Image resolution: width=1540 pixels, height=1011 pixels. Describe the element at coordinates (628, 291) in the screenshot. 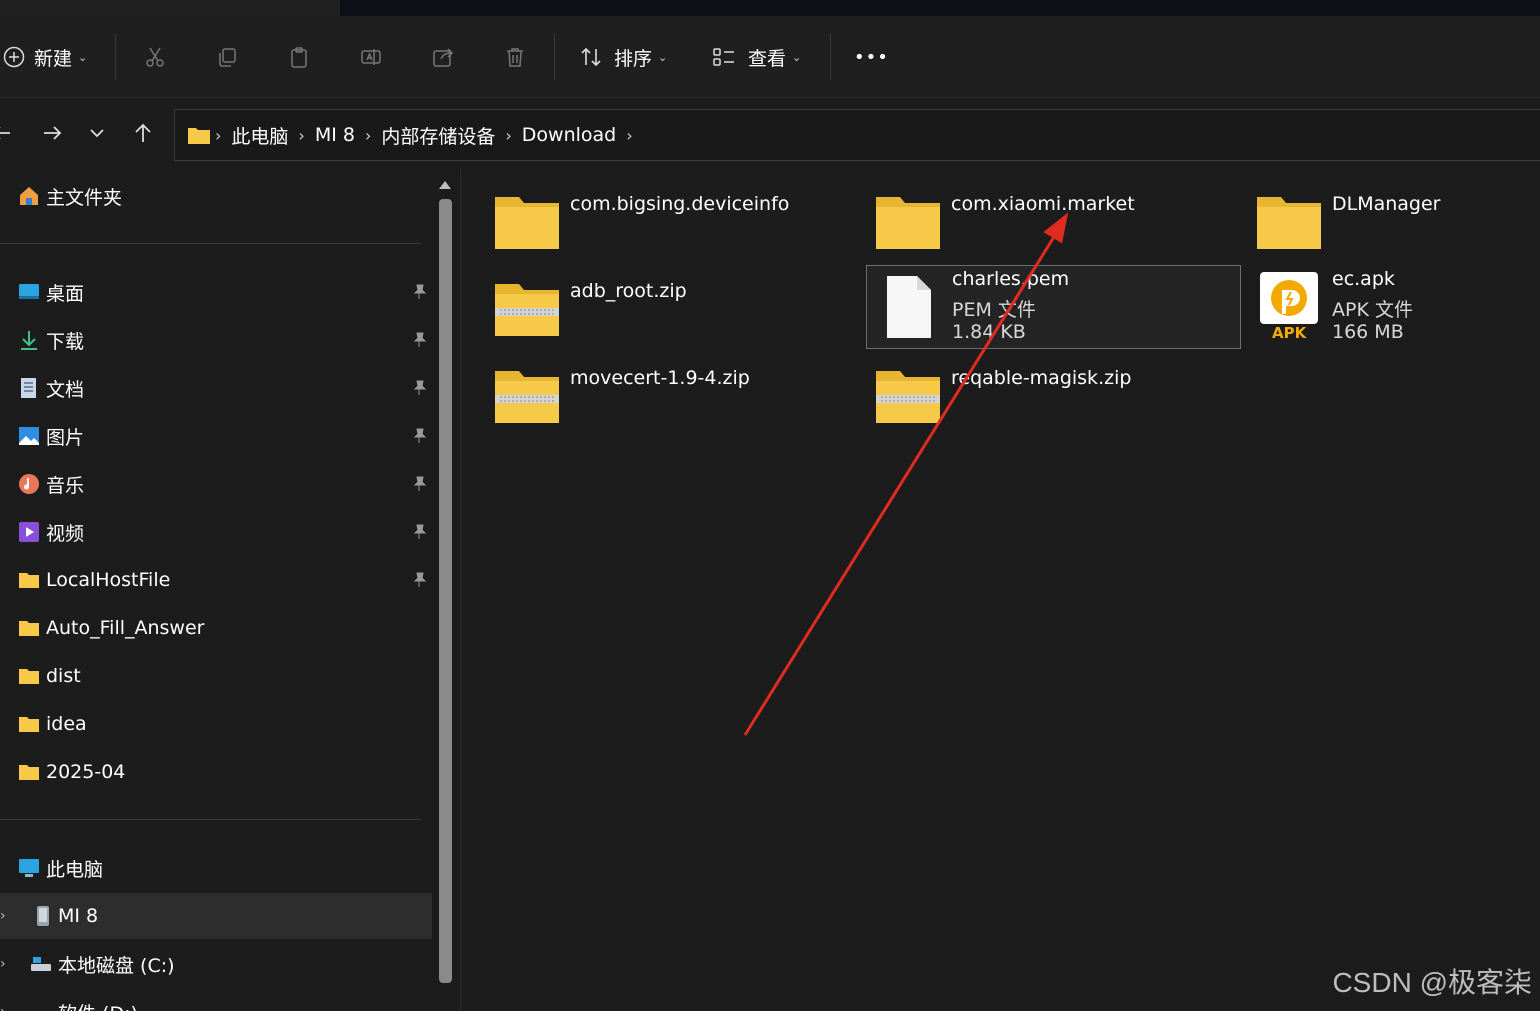

I see `file-name: adb_root.zip` at that location.